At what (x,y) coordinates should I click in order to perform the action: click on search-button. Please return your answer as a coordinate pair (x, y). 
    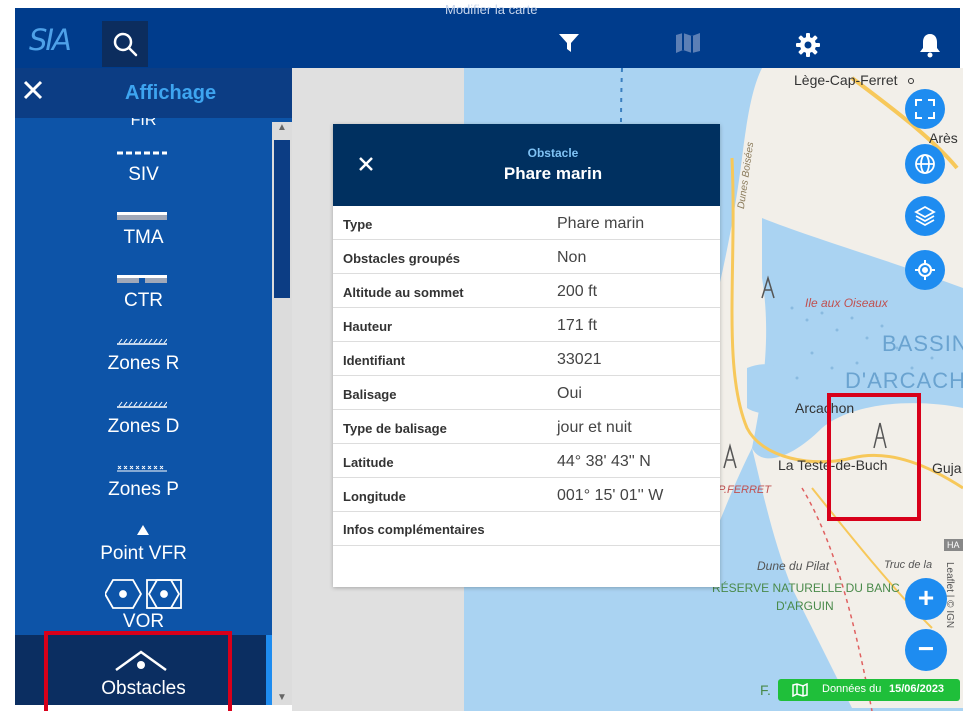
    Looking at the image, I should click on (125, 44).